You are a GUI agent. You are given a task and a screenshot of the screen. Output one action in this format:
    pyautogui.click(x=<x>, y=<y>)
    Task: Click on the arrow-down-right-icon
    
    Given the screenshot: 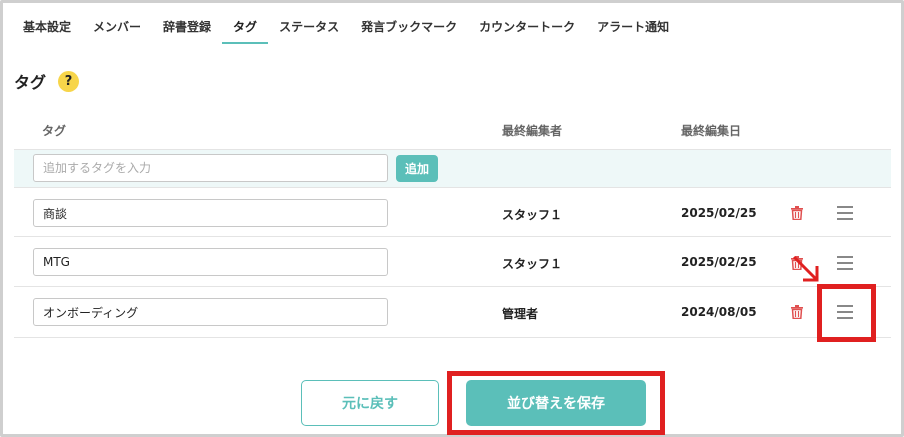 What is the action you would take?
    pyautogui.click(x=805, y=268)
    